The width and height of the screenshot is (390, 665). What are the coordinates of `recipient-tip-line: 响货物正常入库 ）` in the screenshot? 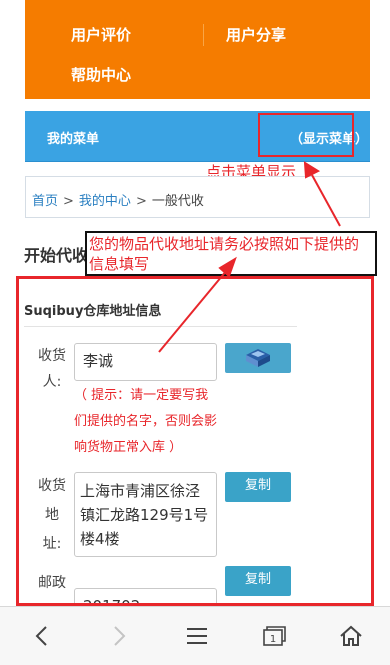 It's located at (128, 447).